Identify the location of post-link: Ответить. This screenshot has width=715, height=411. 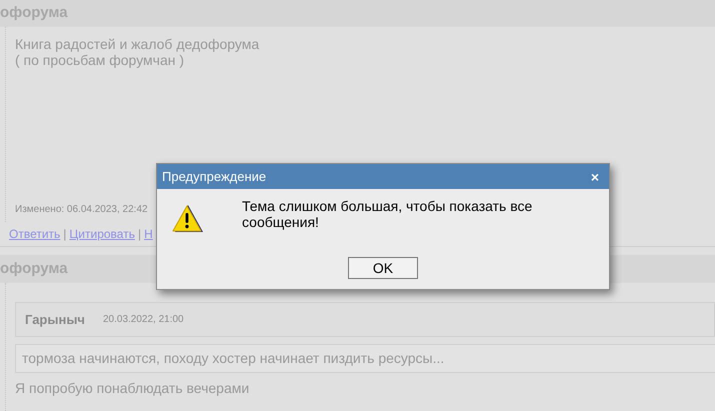
(34, 234).